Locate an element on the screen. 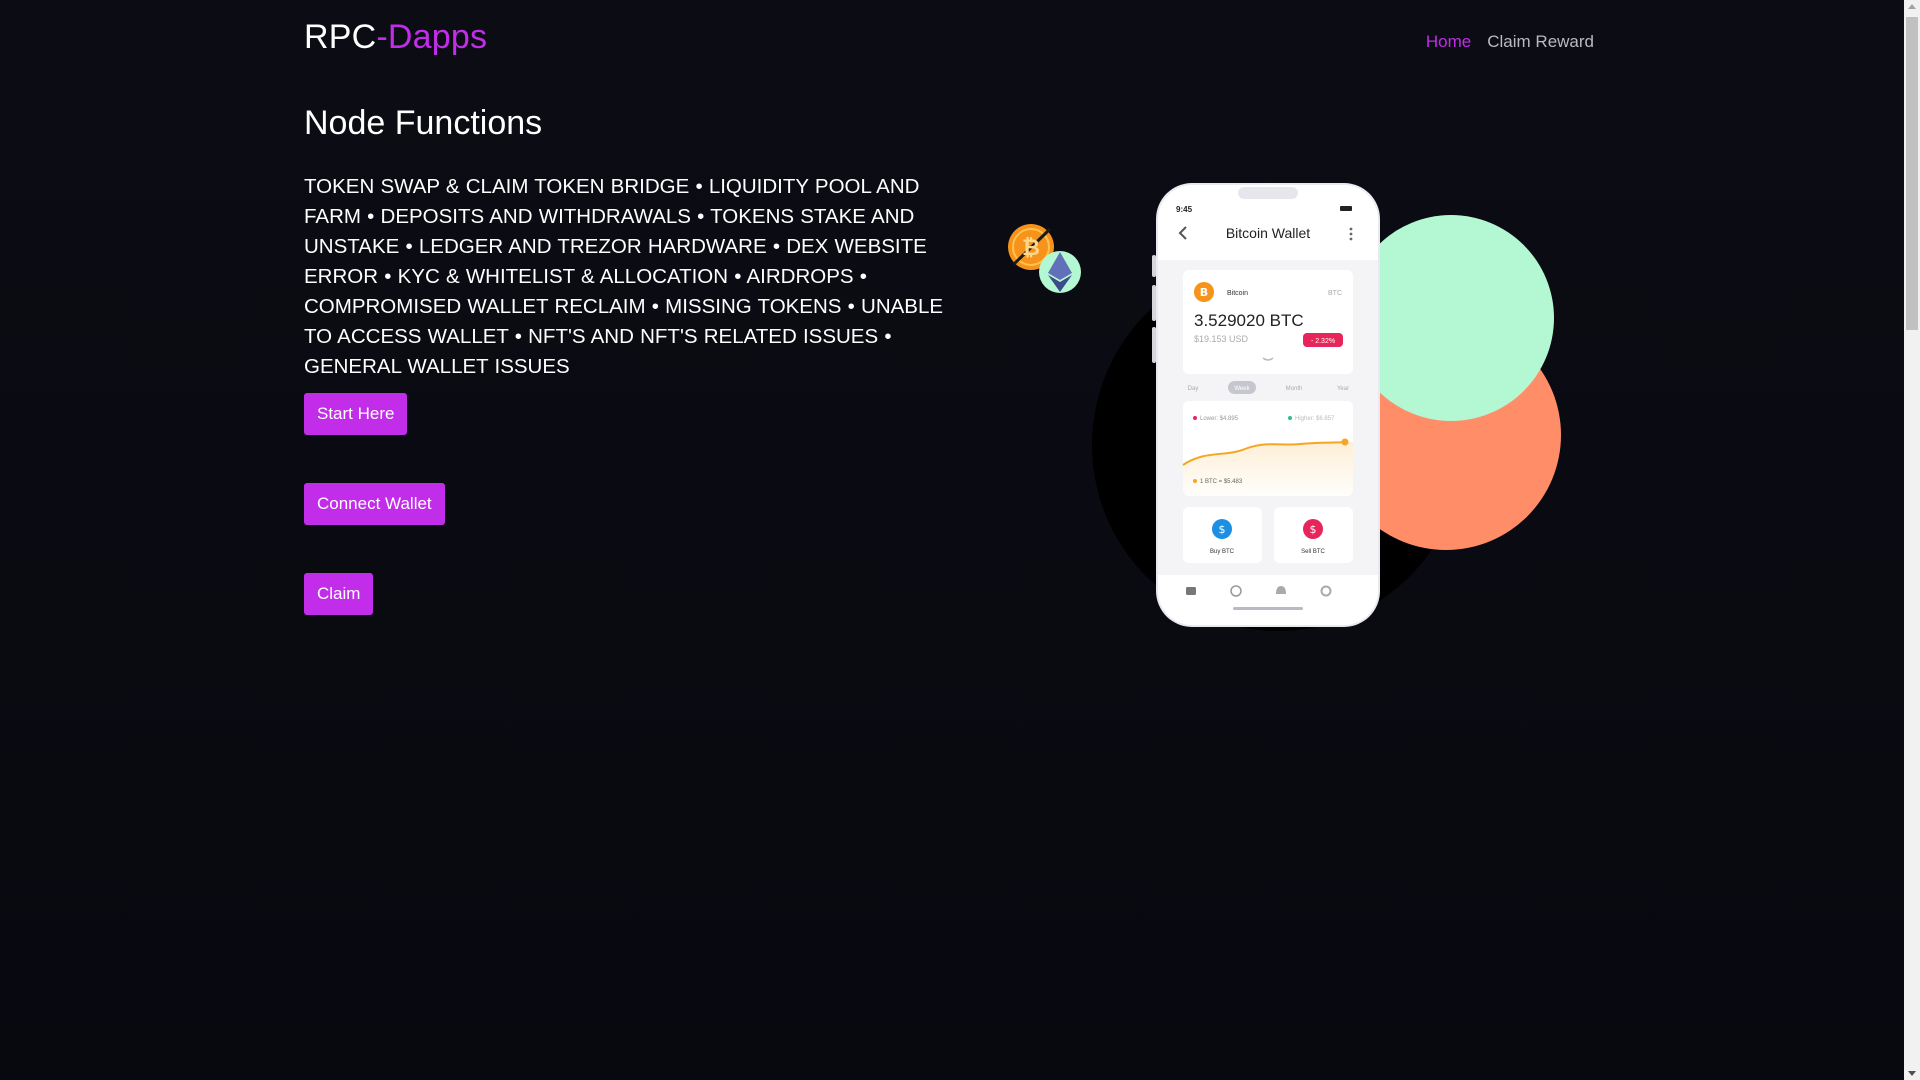  page-title: Node Functions is located at coordinates (423, 123).